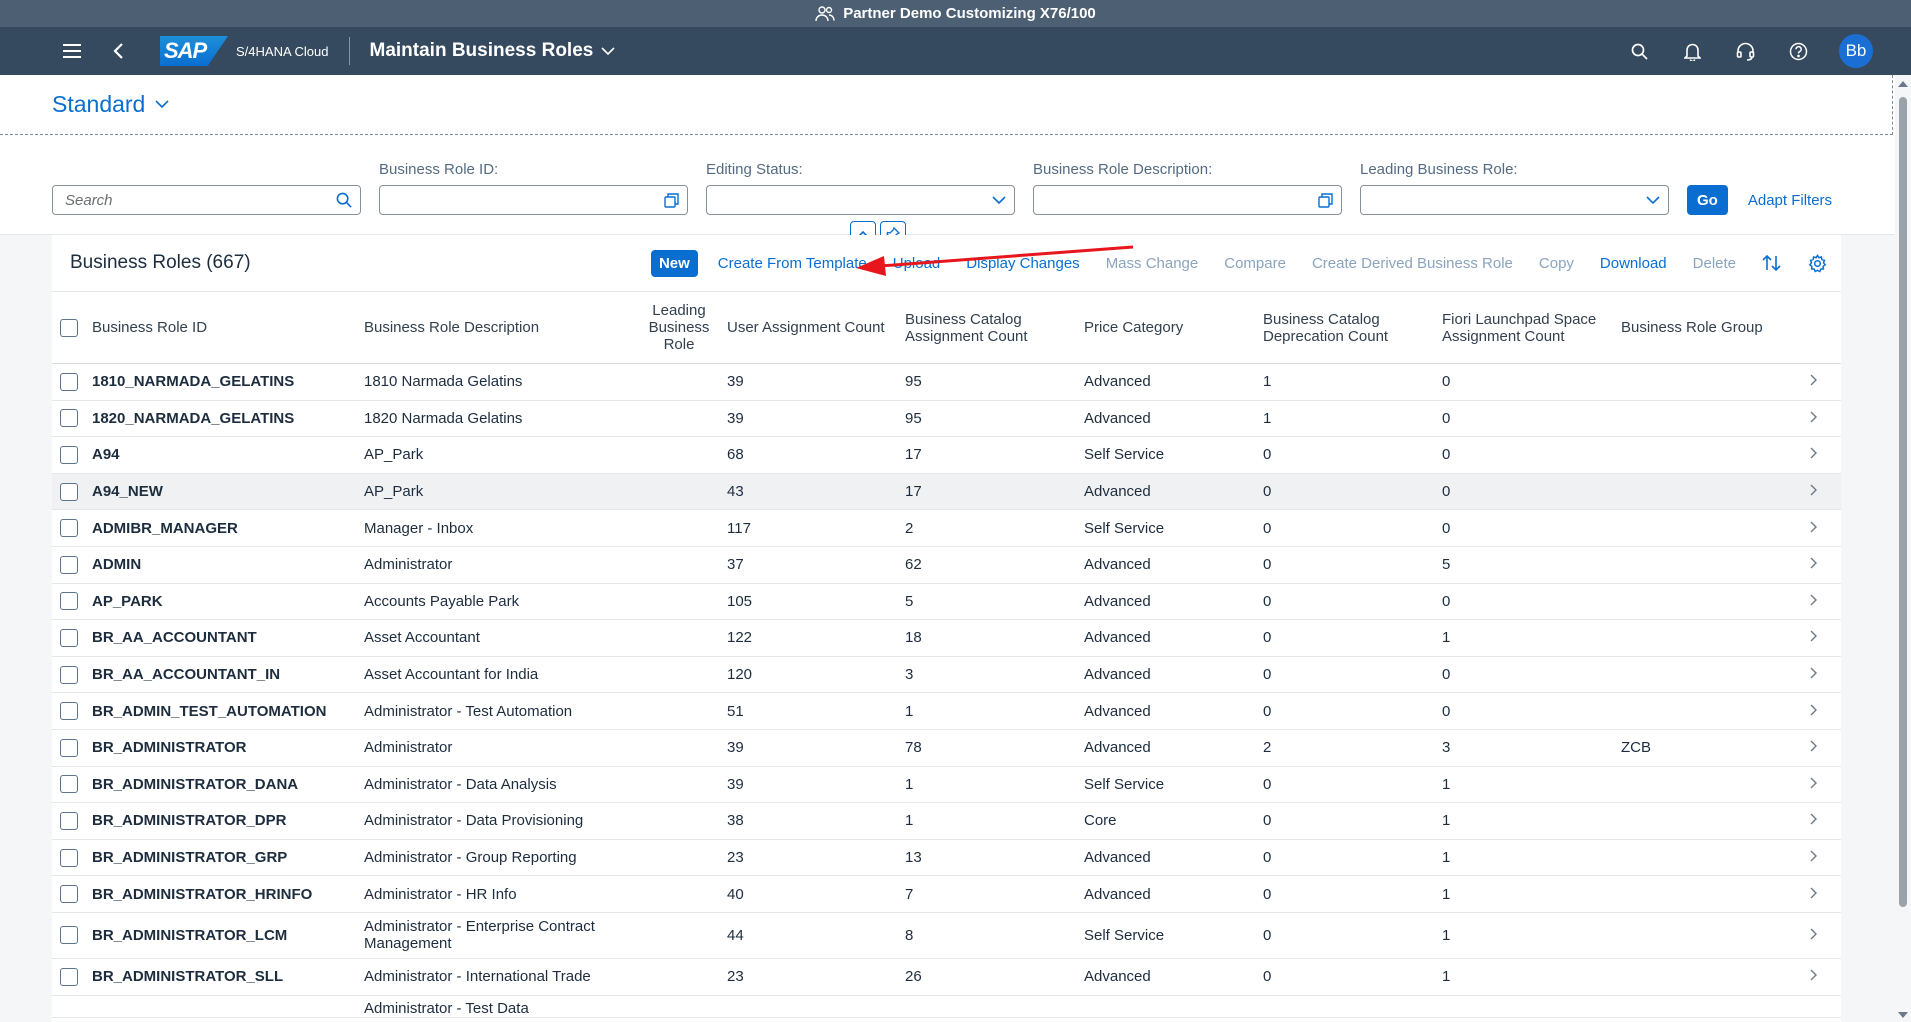 The image size is (1911, 1022). What do you see at coordinates (1556, 263) in the screenshot?
I see `copy-button: Copy` at bounding box center [1556, 263].